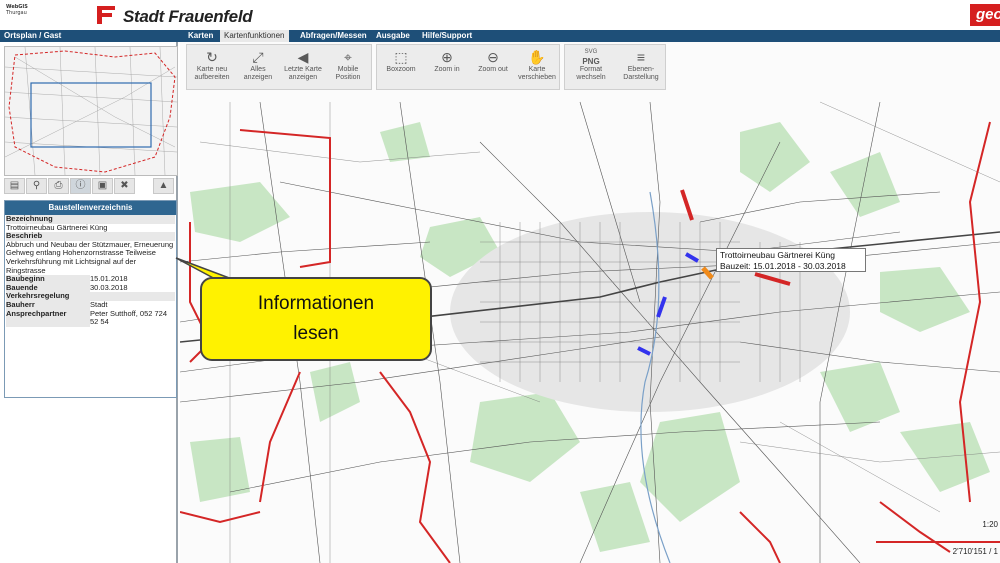 This screenshot has height=563, width=1000. I want to click on callout-line2: lesen, so click(316, 333).